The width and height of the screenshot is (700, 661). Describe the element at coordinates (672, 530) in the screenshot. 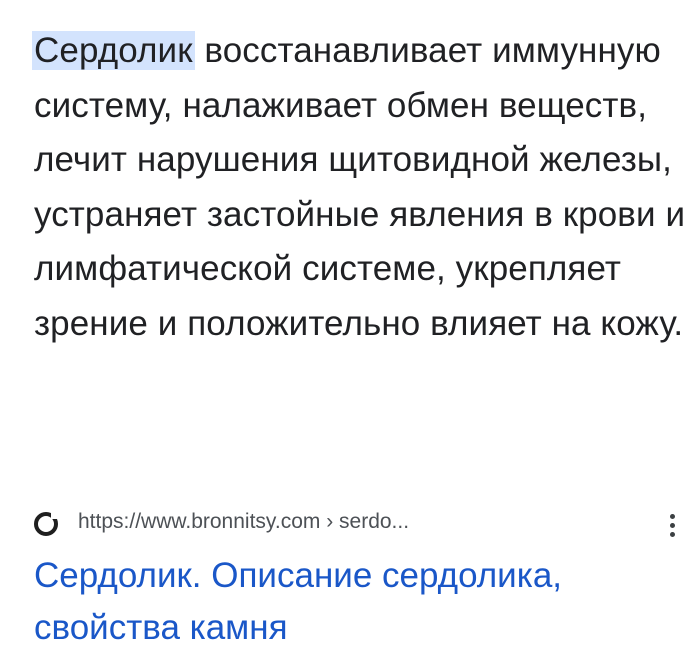

I see `more-vert-icon` at that location.